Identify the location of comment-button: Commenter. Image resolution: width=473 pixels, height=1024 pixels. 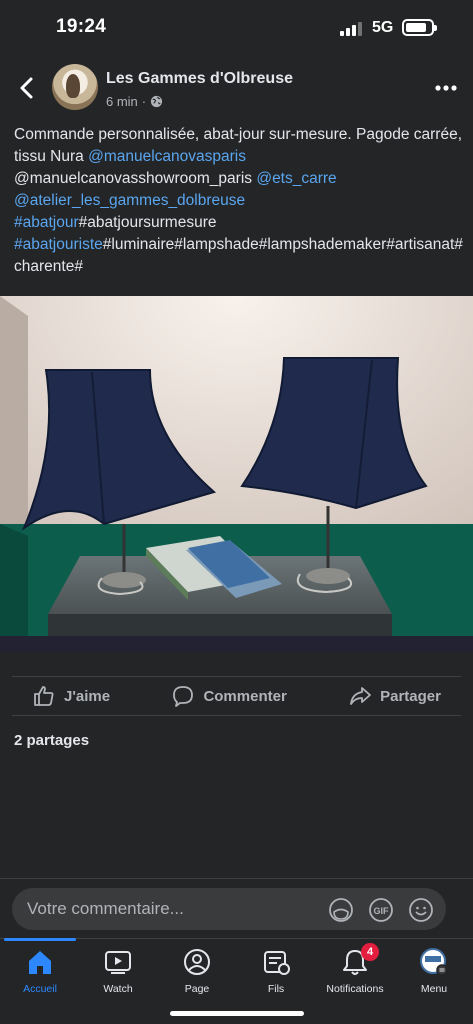
(229, 696).